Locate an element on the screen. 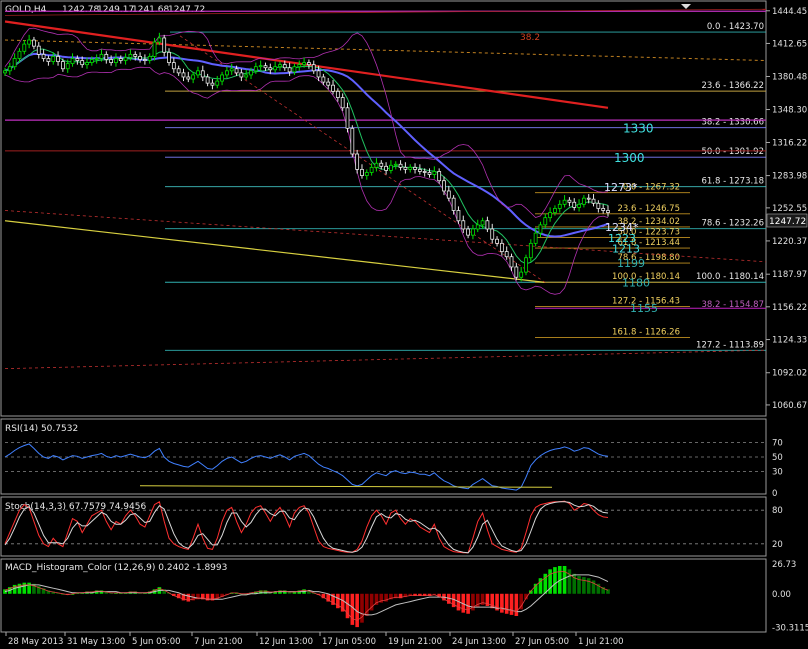 The image size is (808, 649). time-tick-label: 31 May 13:00 is located at coordinates (96, 642).